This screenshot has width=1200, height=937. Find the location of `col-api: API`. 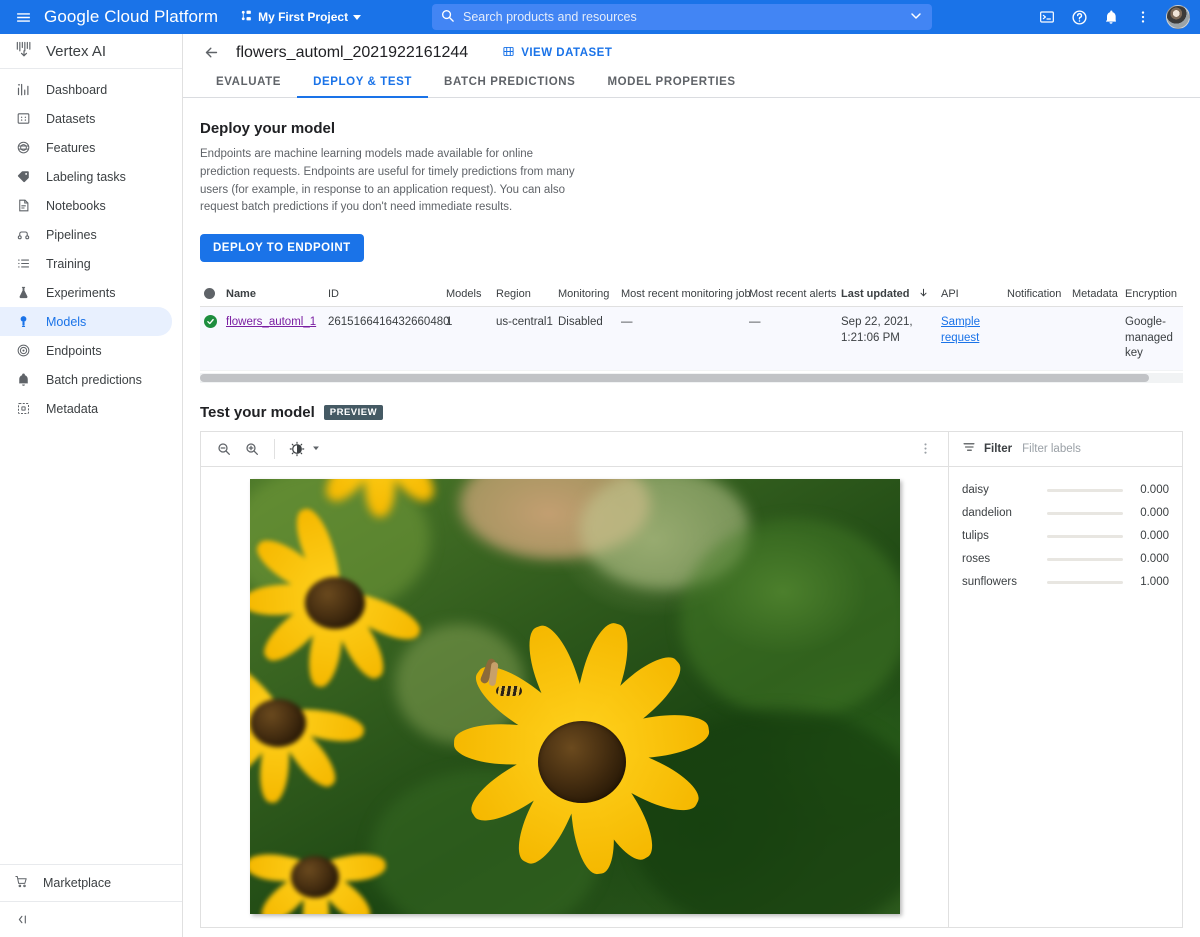

col-api: API is located at coordinates (974, 294).